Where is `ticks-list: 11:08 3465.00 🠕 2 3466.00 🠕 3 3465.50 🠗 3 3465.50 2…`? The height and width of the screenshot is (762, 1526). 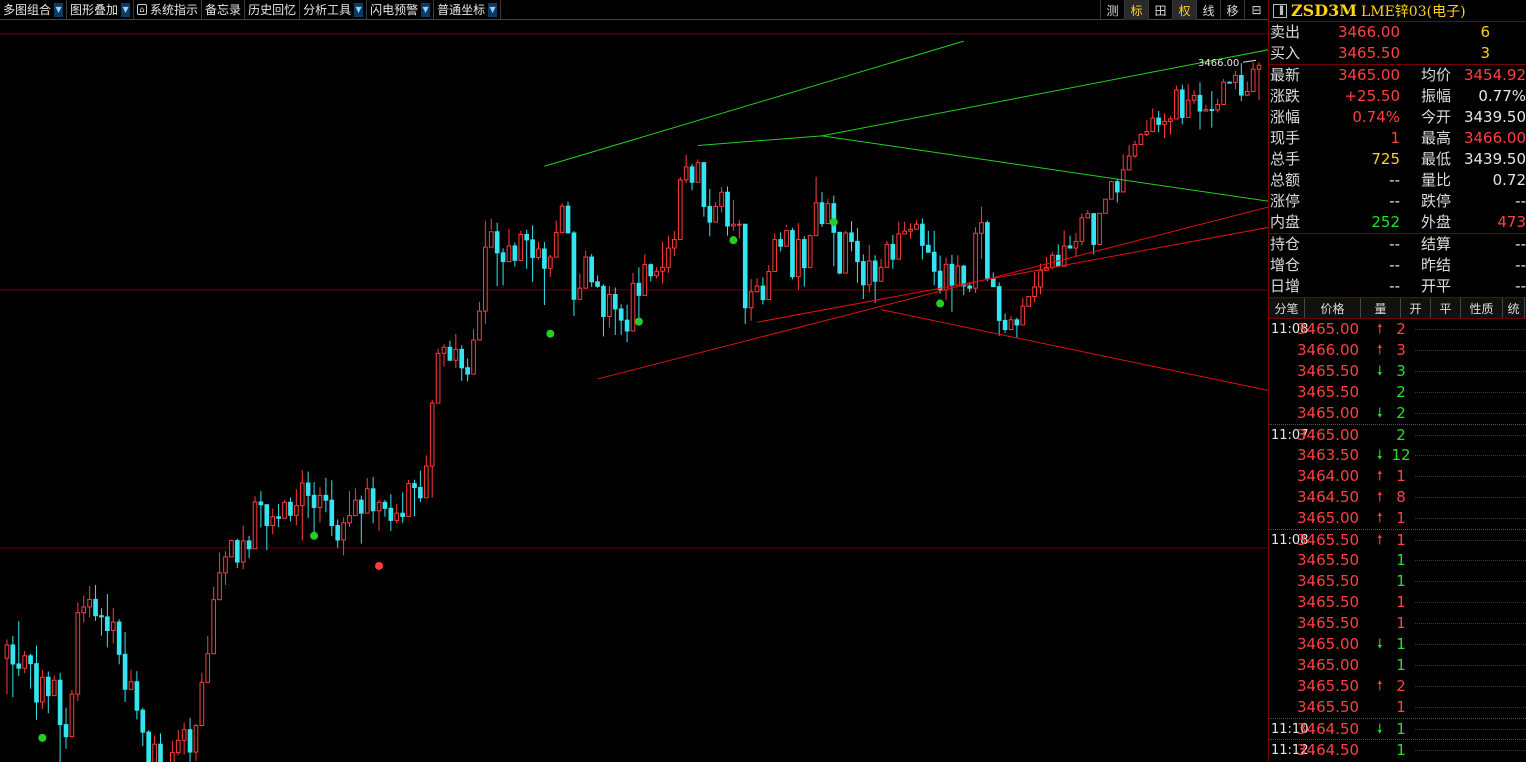 ticks-list: 11:08 3465.00 🠕 2 3466.00 🠕 3 3465.50 🠗 3 3465.50 2… is located at coordinates (1397, 539).